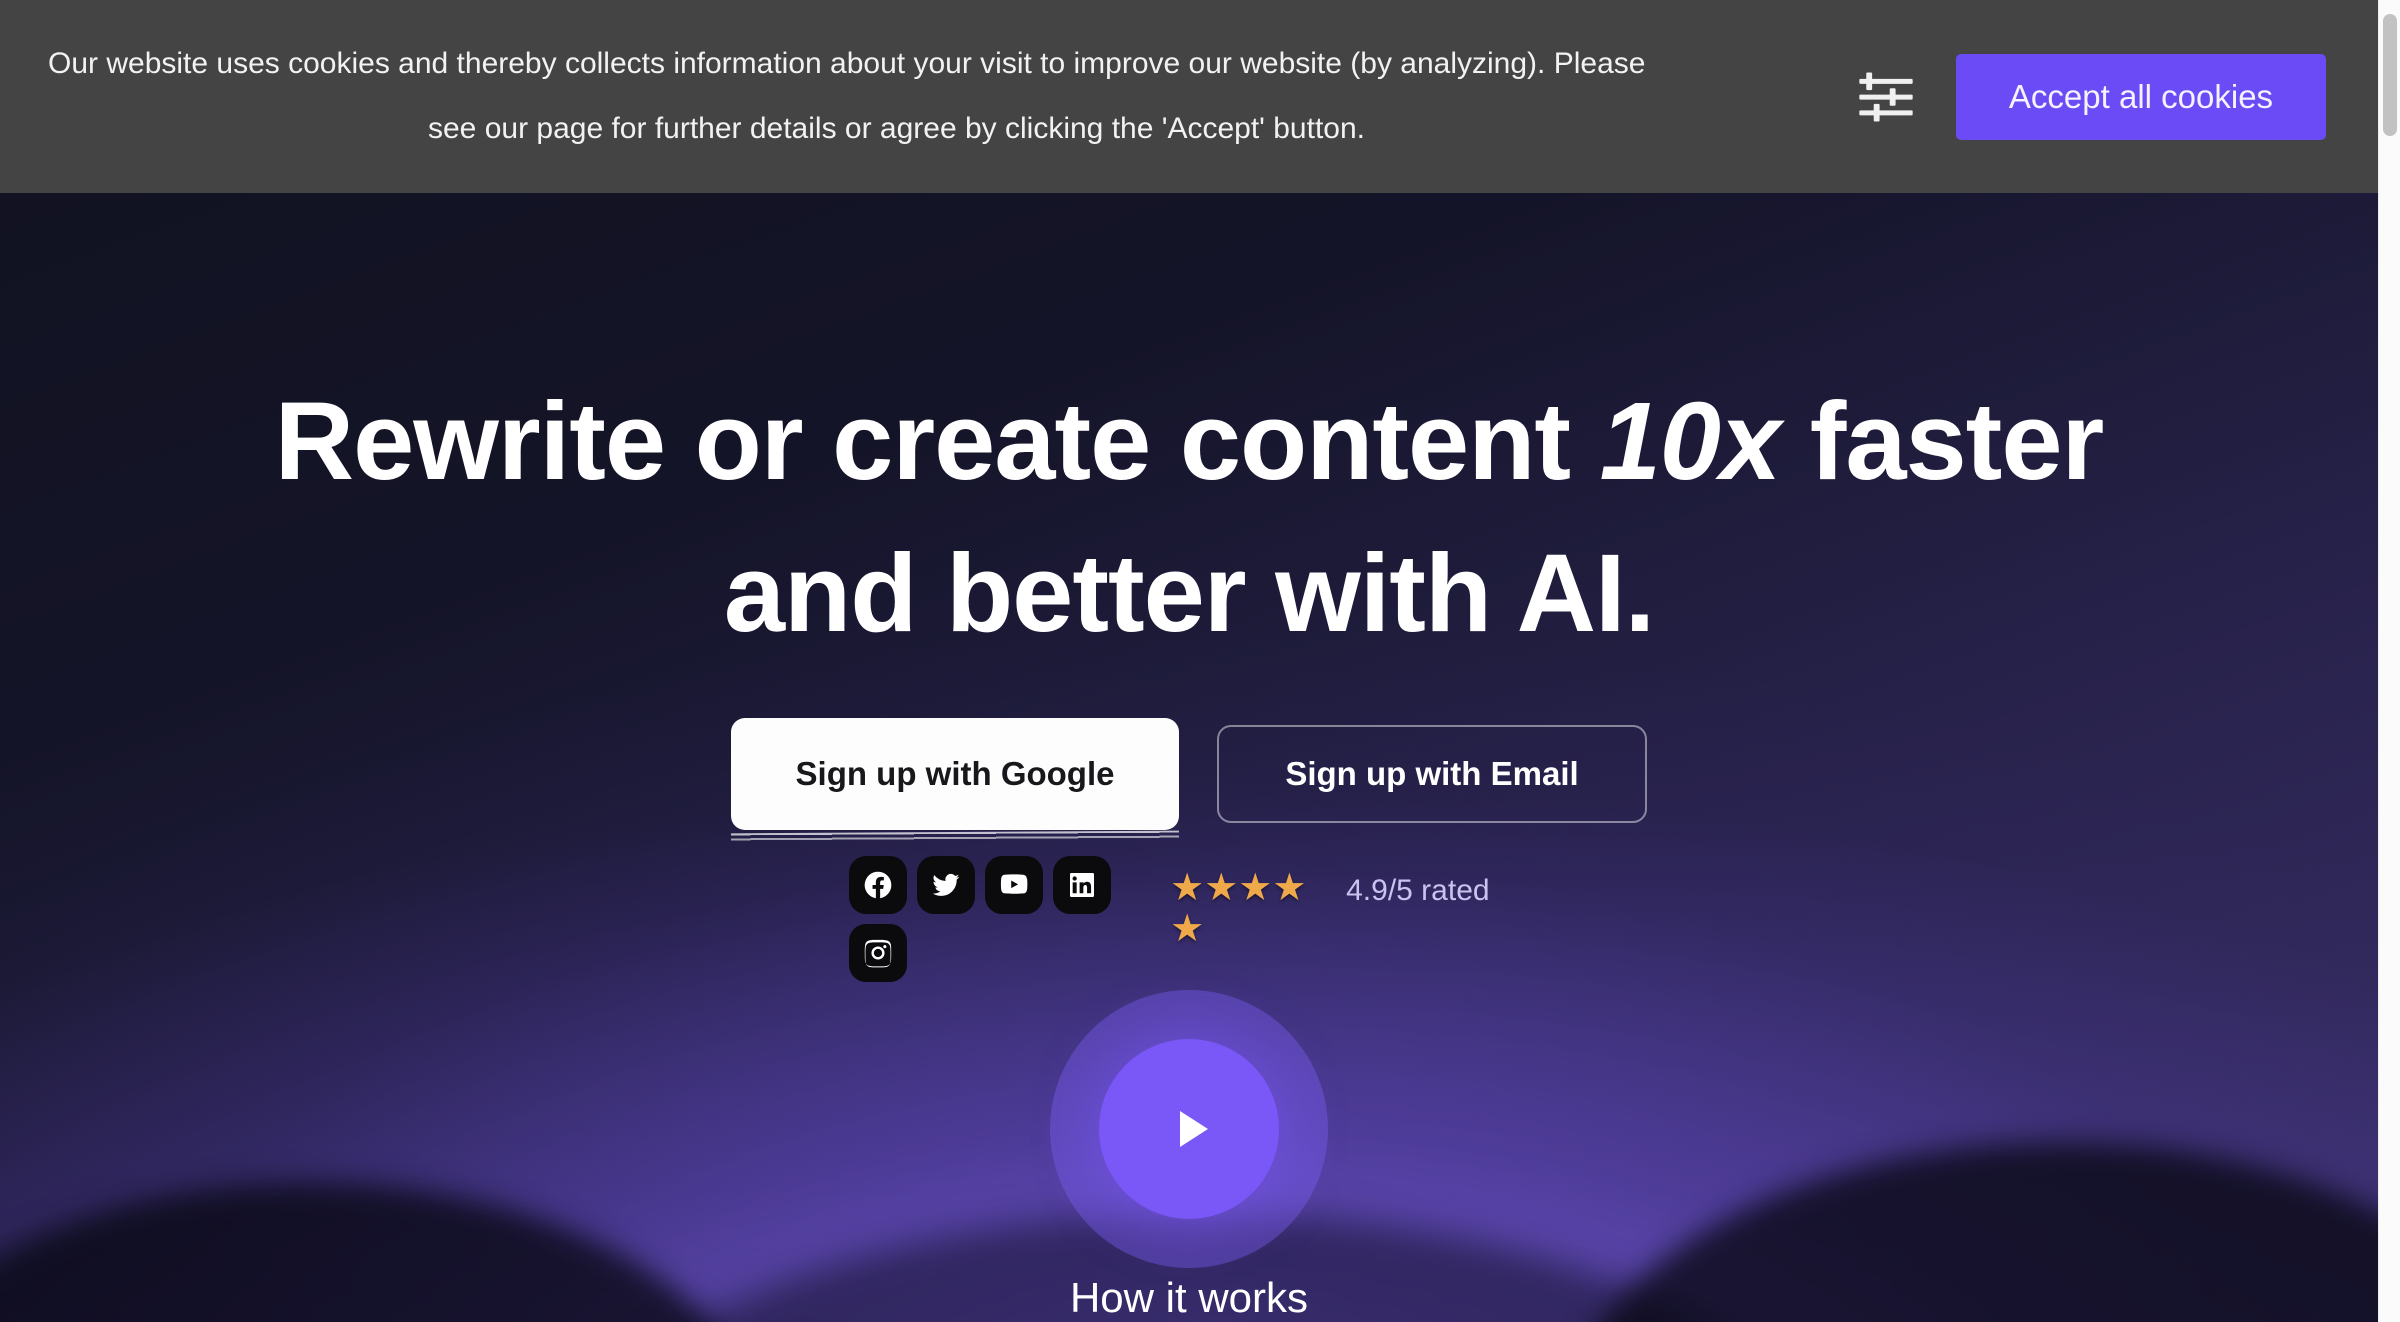 This screenshot has width=2400, height=1322. I want to click on youtube-icon, so click(1014, 884).